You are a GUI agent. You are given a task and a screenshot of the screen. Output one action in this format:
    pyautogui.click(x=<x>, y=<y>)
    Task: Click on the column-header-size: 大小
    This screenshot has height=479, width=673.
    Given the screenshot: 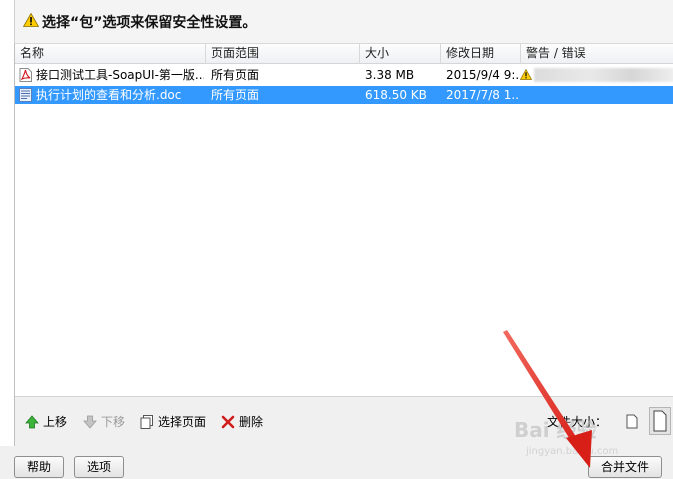 What is the action you would take?
    pyautogui.click(x=400, y=54)
    